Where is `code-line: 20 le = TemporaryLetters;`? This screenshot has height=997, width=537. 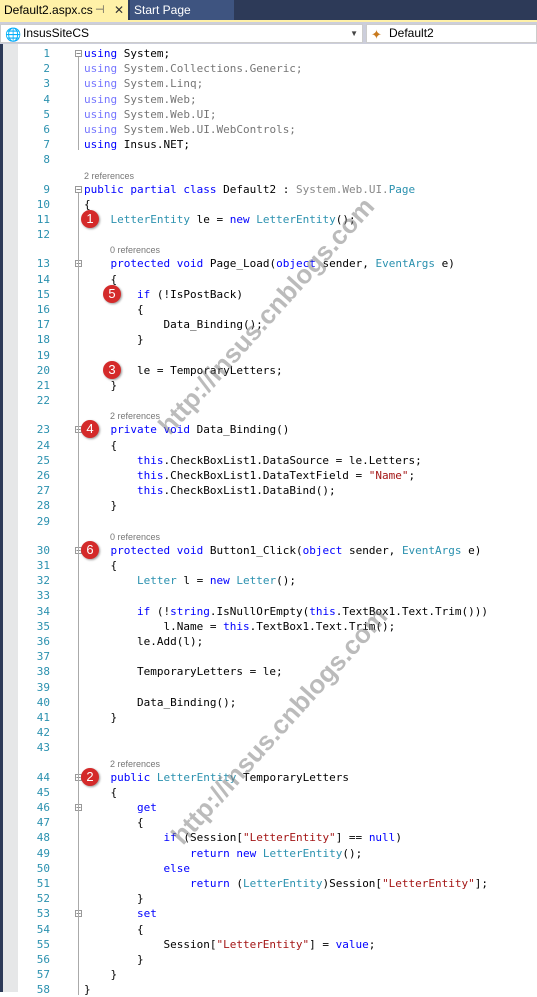 code-line: 20 le = TemporaryLetters; is located at coordinates (277, 370).